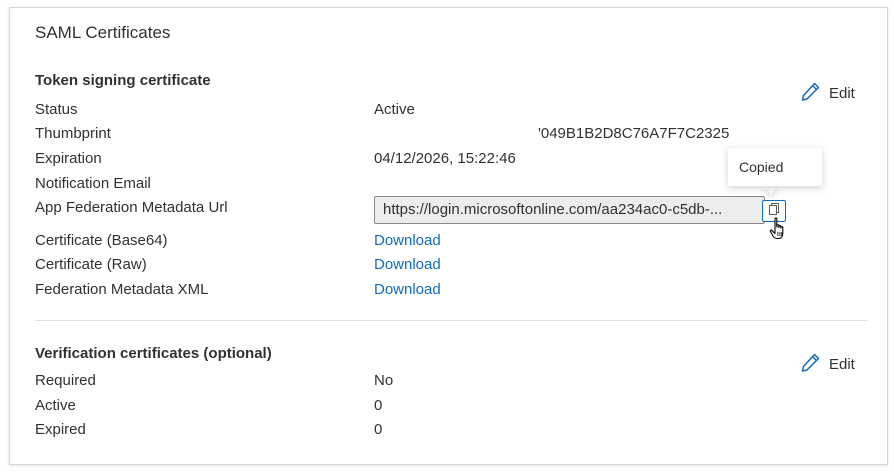 This screenshot has width=894, height=474. I want to click on notification-email-label: Notification Email, so click(93, 183).